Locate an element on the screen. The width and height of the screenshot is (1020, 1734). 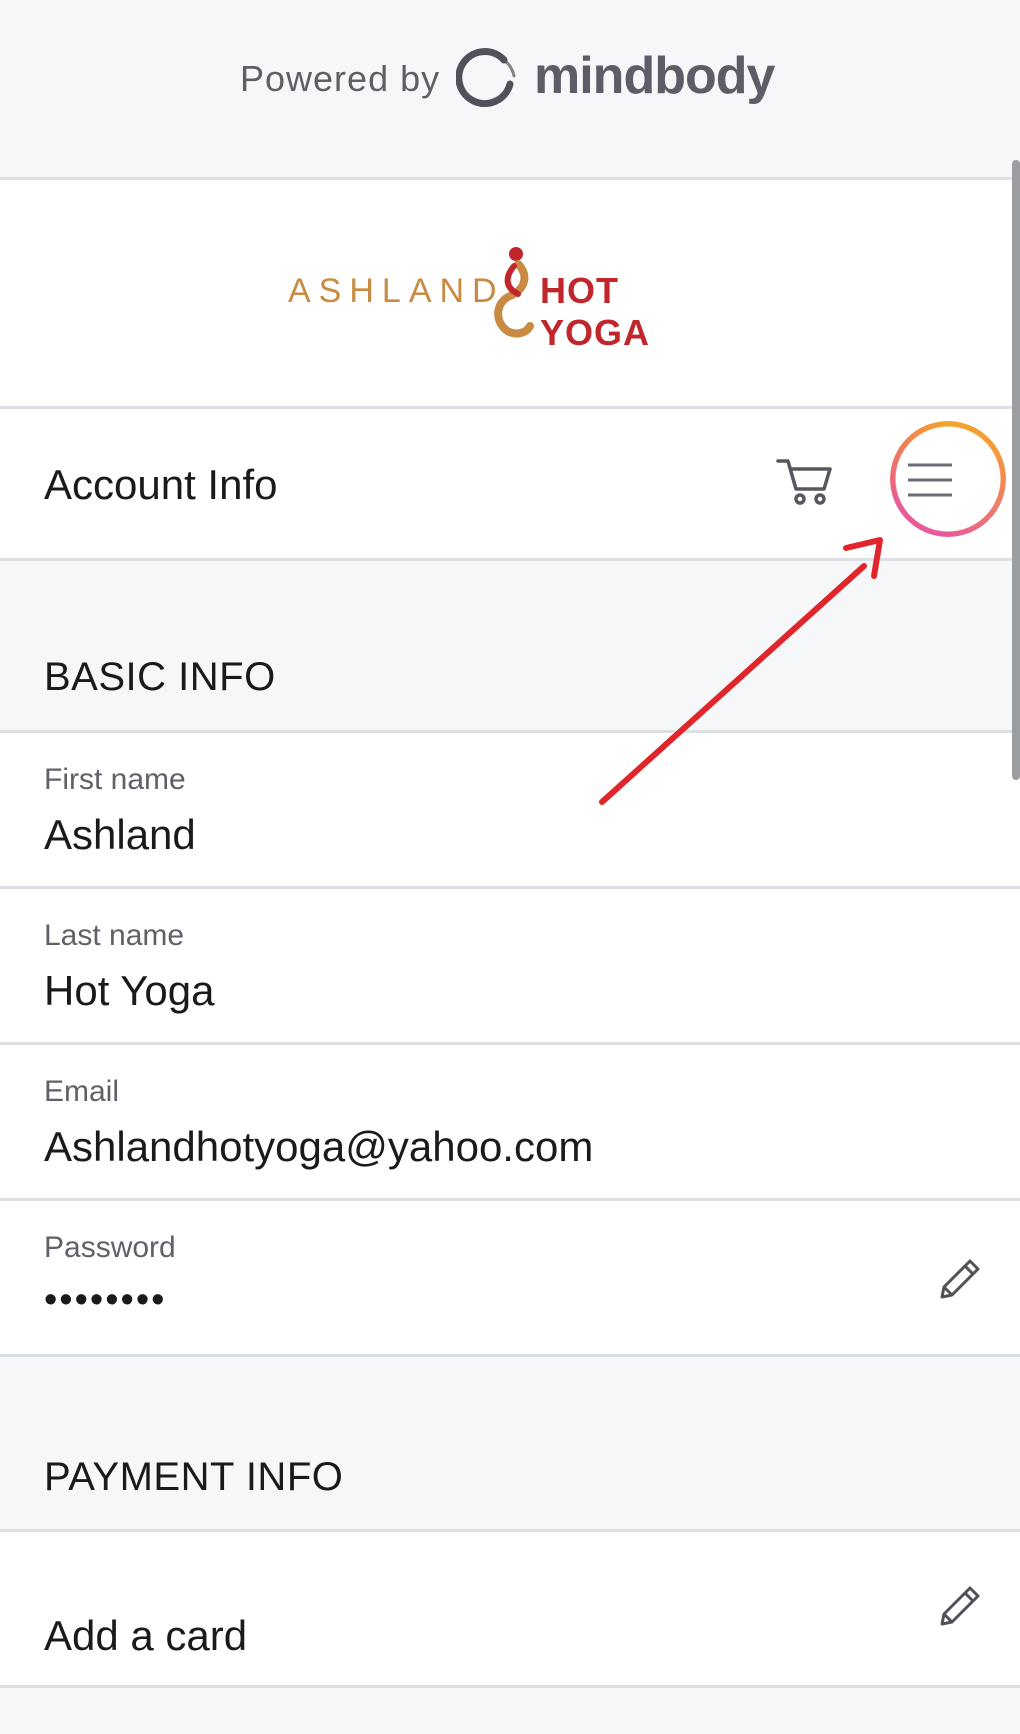
edit-password-pencil-icon is located at coordinates (960, 1279).